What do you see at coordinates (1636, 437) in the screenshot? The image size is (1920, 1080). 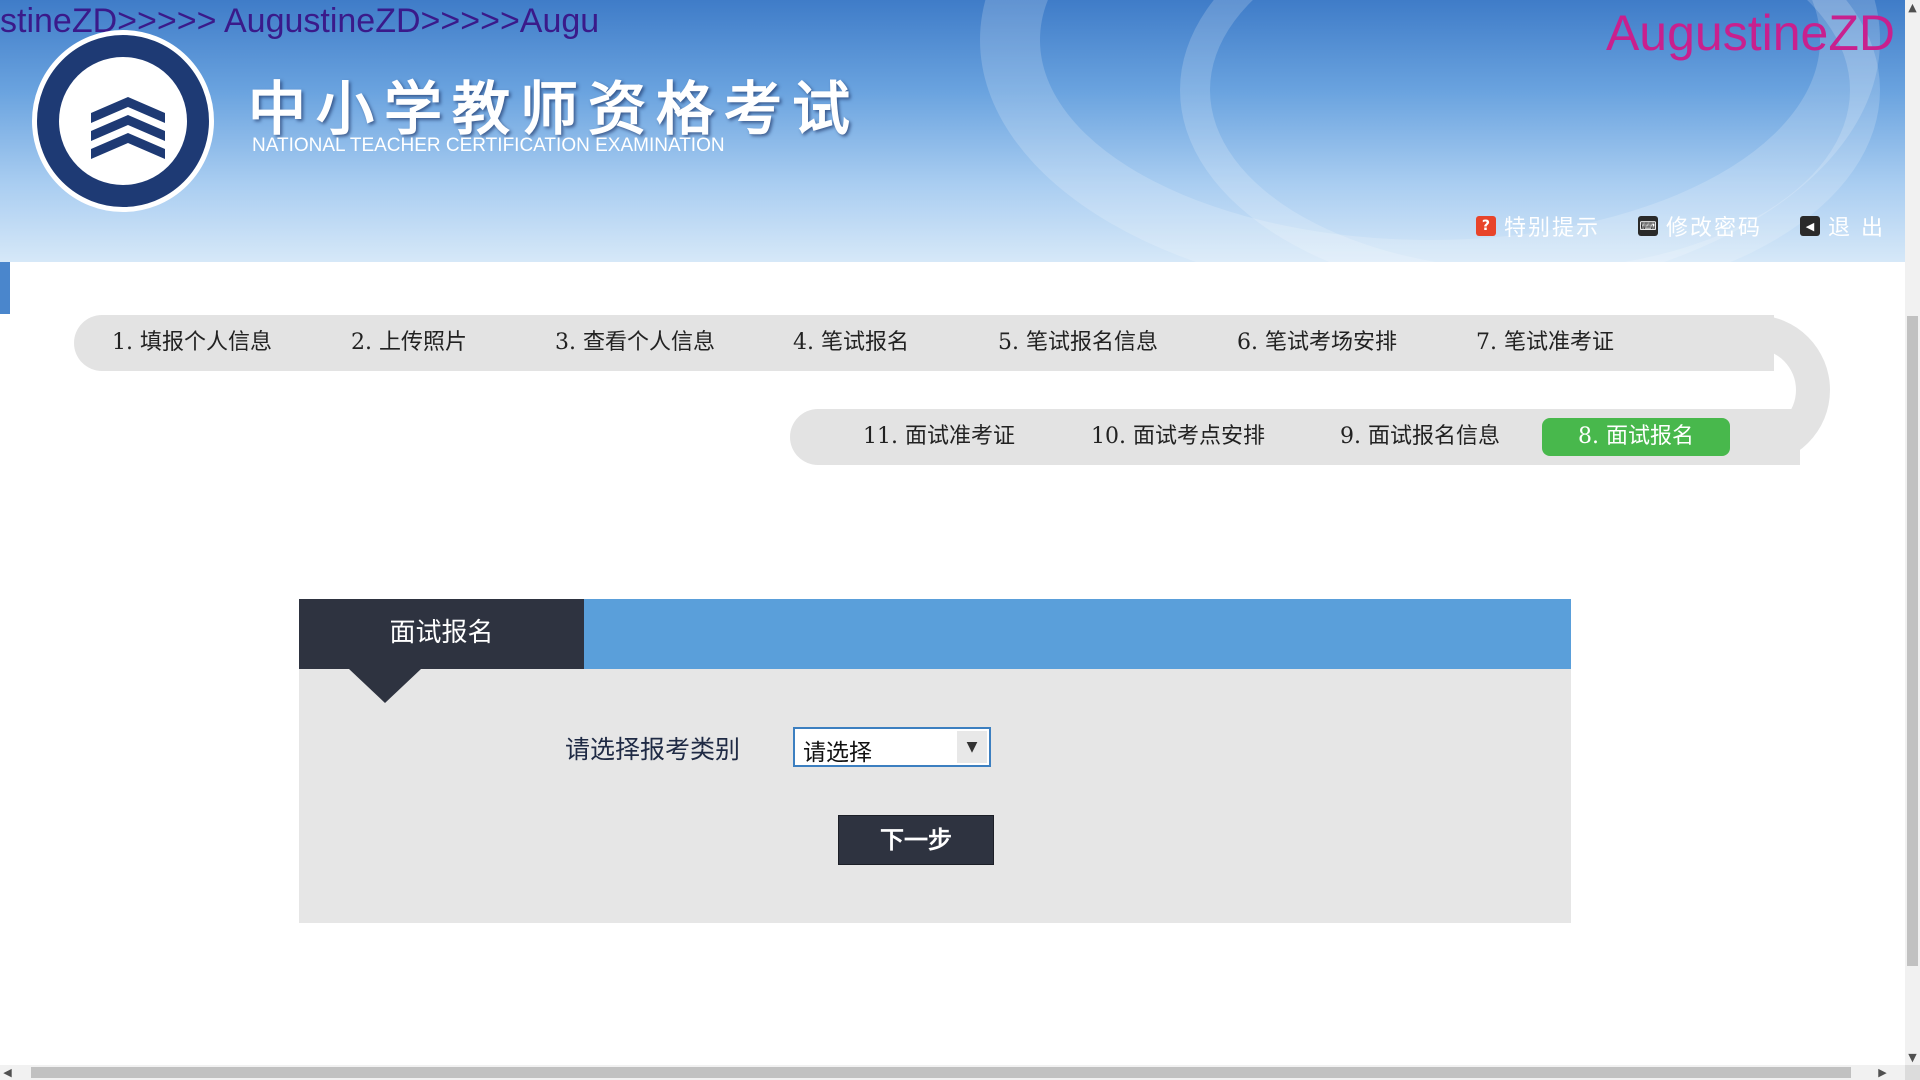 I see `step-8-interview-registration: 8. 面试报名` at bounding box center [1636, 437].